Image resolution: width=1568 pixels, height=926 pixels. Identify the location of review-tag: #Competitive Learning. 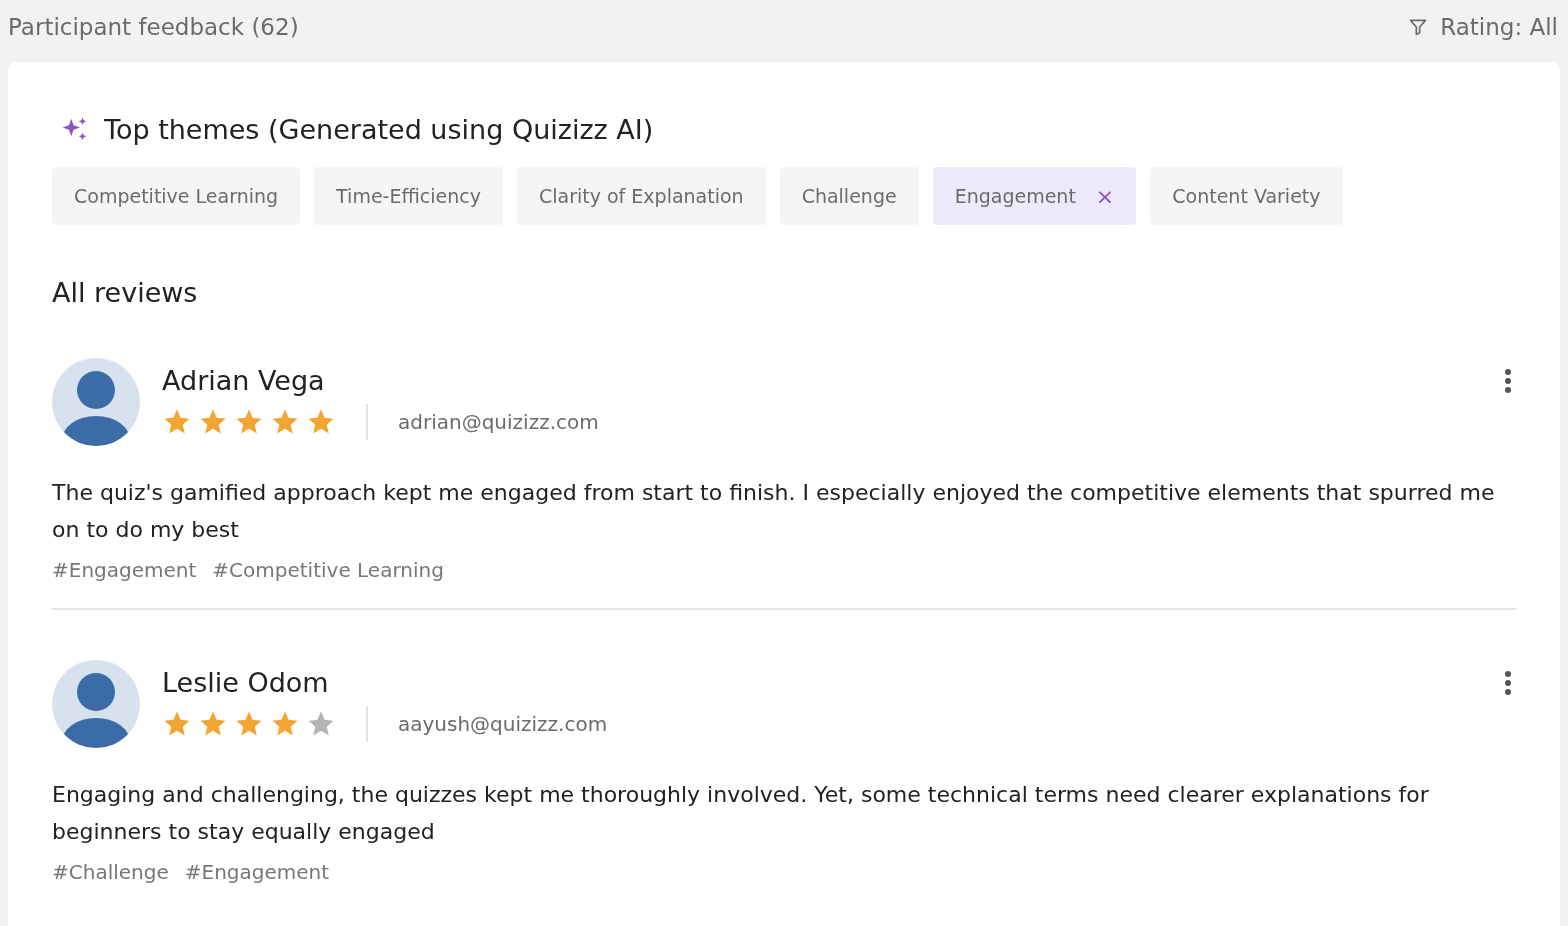
(328, 570).